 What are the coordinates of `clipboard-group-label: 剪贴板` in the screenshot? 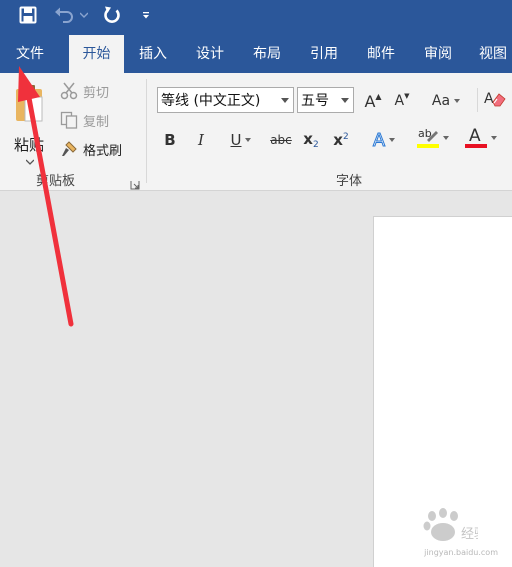 It's located at (56, 181).